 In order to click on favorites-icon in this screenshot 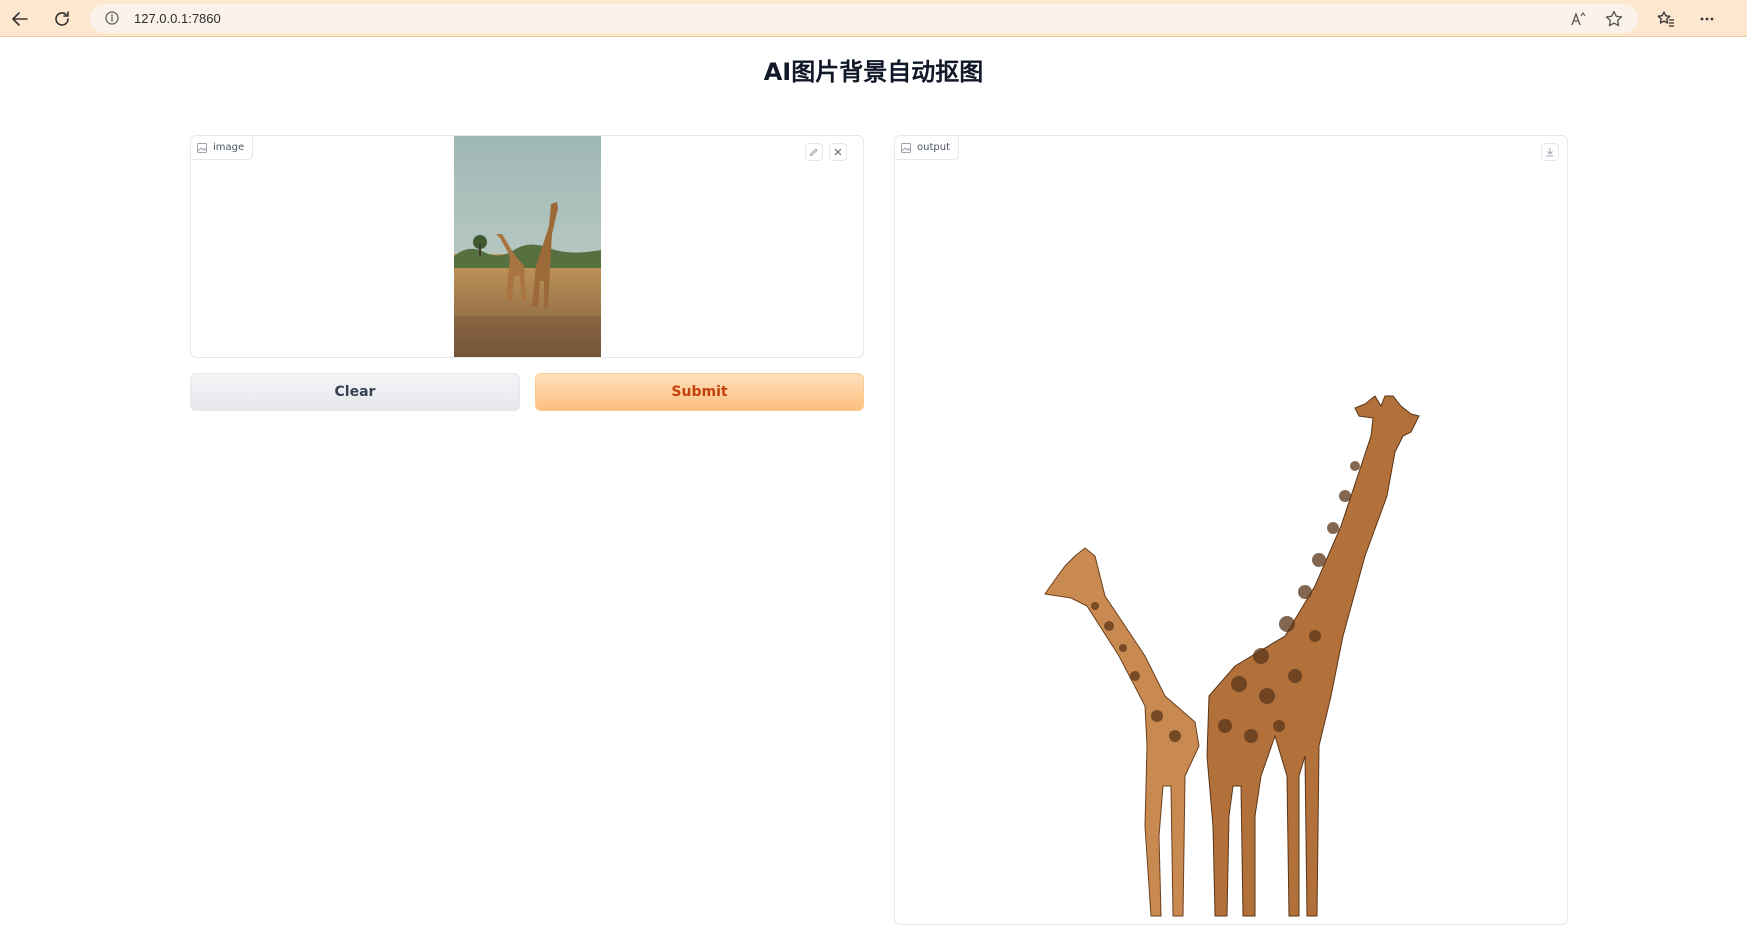, I will do `click(1666, 19)`.